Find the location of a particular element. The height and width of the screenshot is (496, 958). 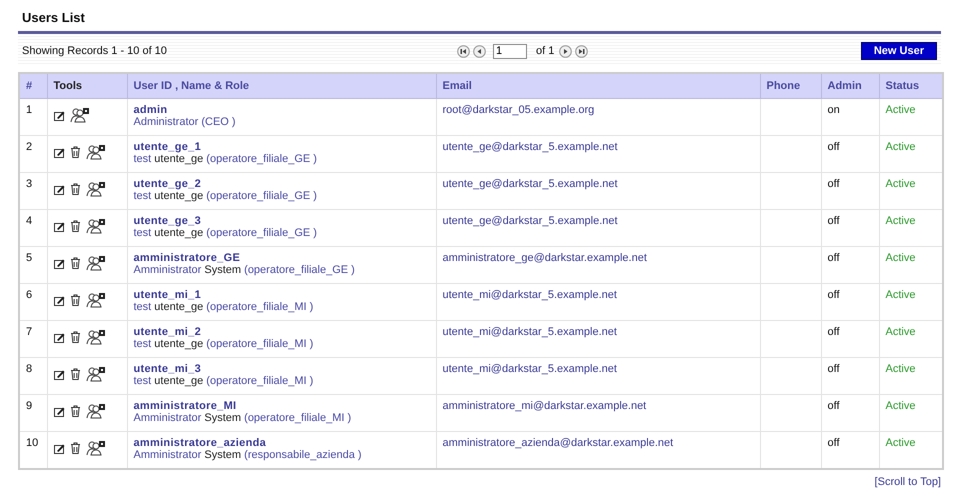

page-field: 1 is located at coordinates (510, 51).